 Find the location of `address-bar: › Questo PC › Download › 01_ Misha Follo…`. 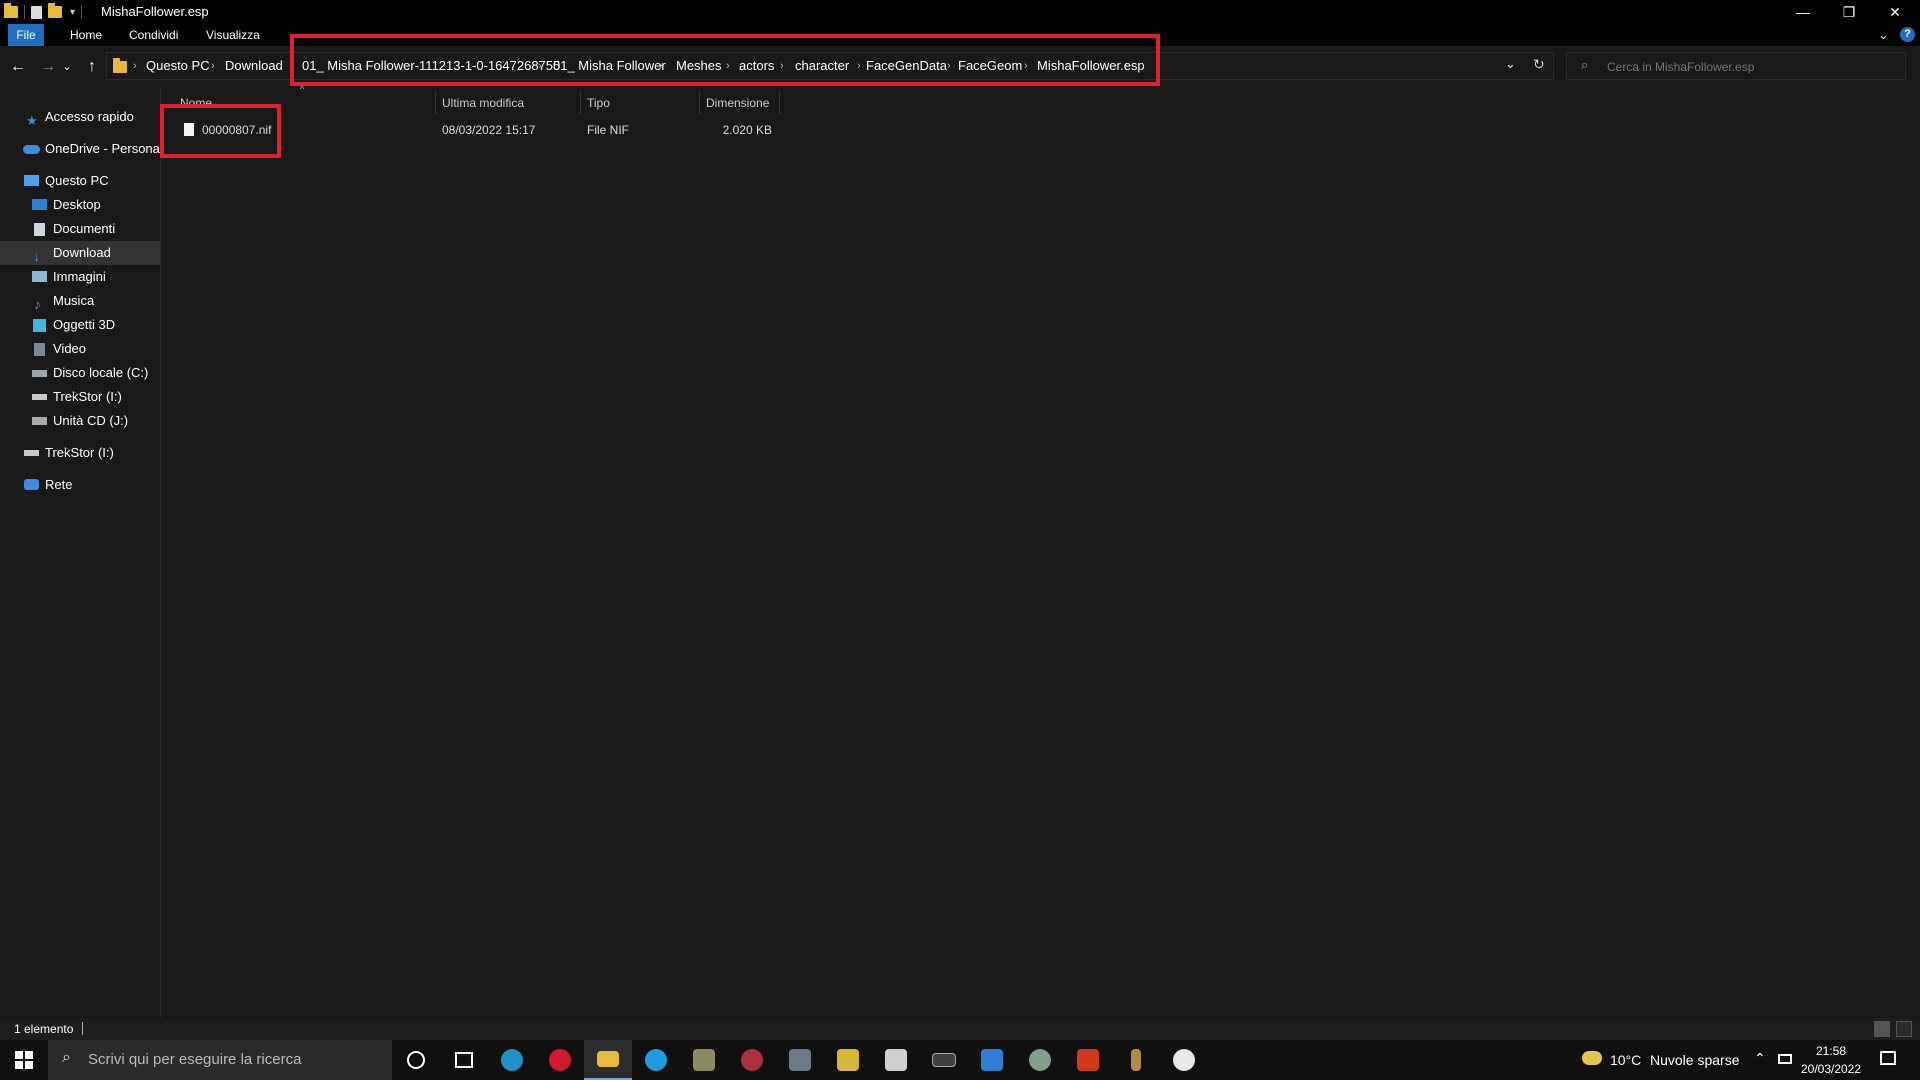

address-bar: › Questo PC › Download › 01_ Misha Follo… is located at coordinates (830, 66).